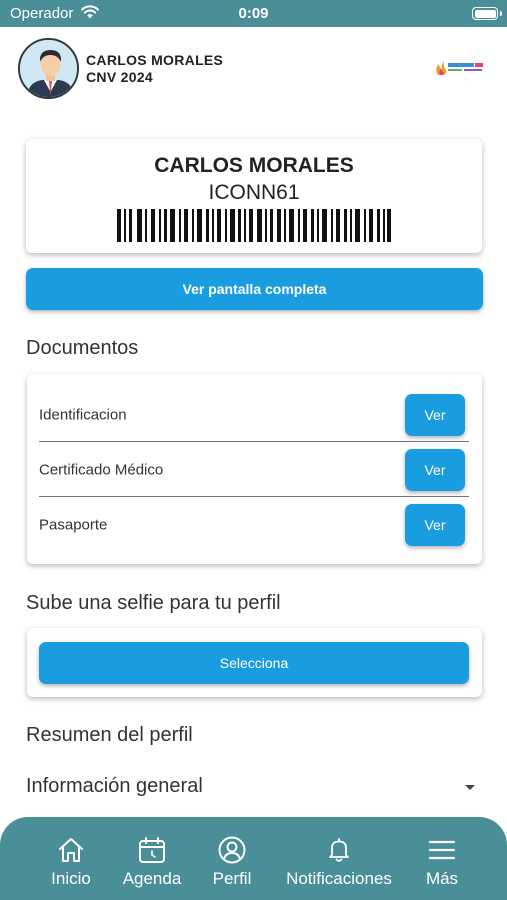  I want to click on nav-perfil: Perfil, so click(232, 858).